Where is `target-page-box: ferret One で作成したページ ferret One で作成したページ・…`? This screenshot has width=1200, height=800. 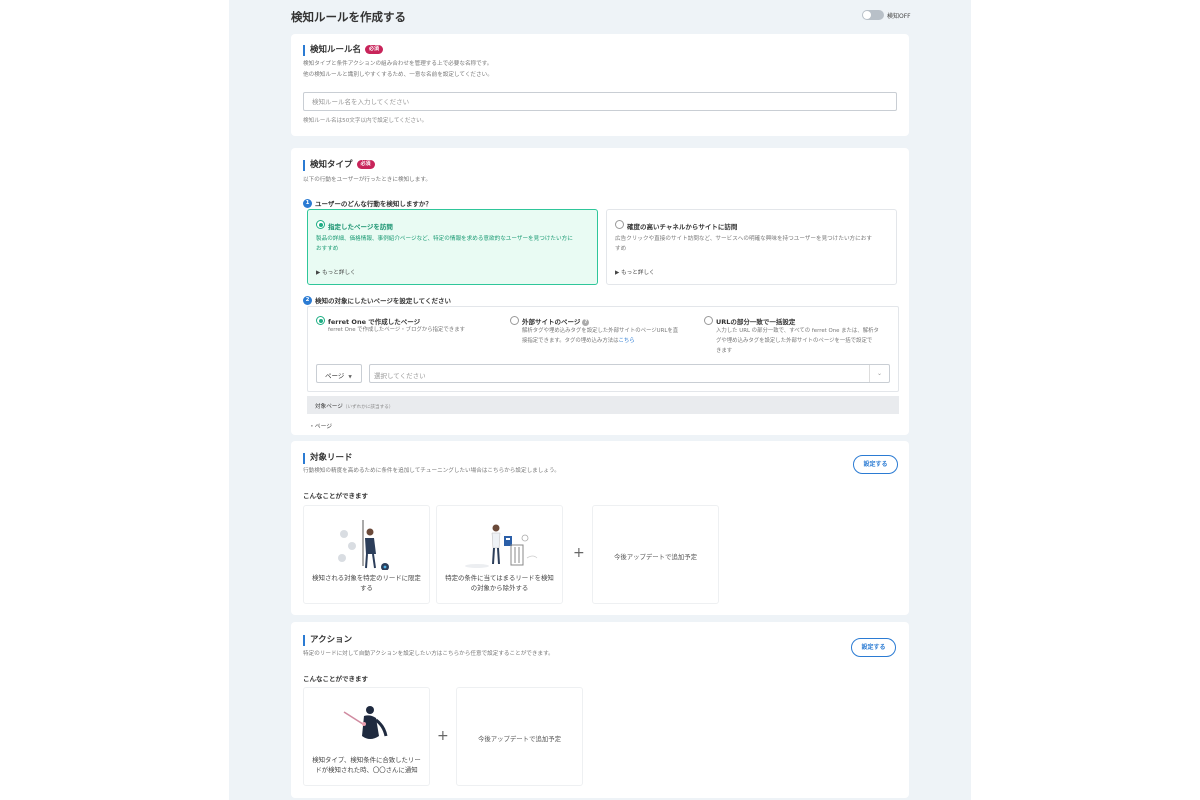
target-page-box: ferret One で作成したページ ferret One で作成したページ・… is located at coordinates (603, 349).